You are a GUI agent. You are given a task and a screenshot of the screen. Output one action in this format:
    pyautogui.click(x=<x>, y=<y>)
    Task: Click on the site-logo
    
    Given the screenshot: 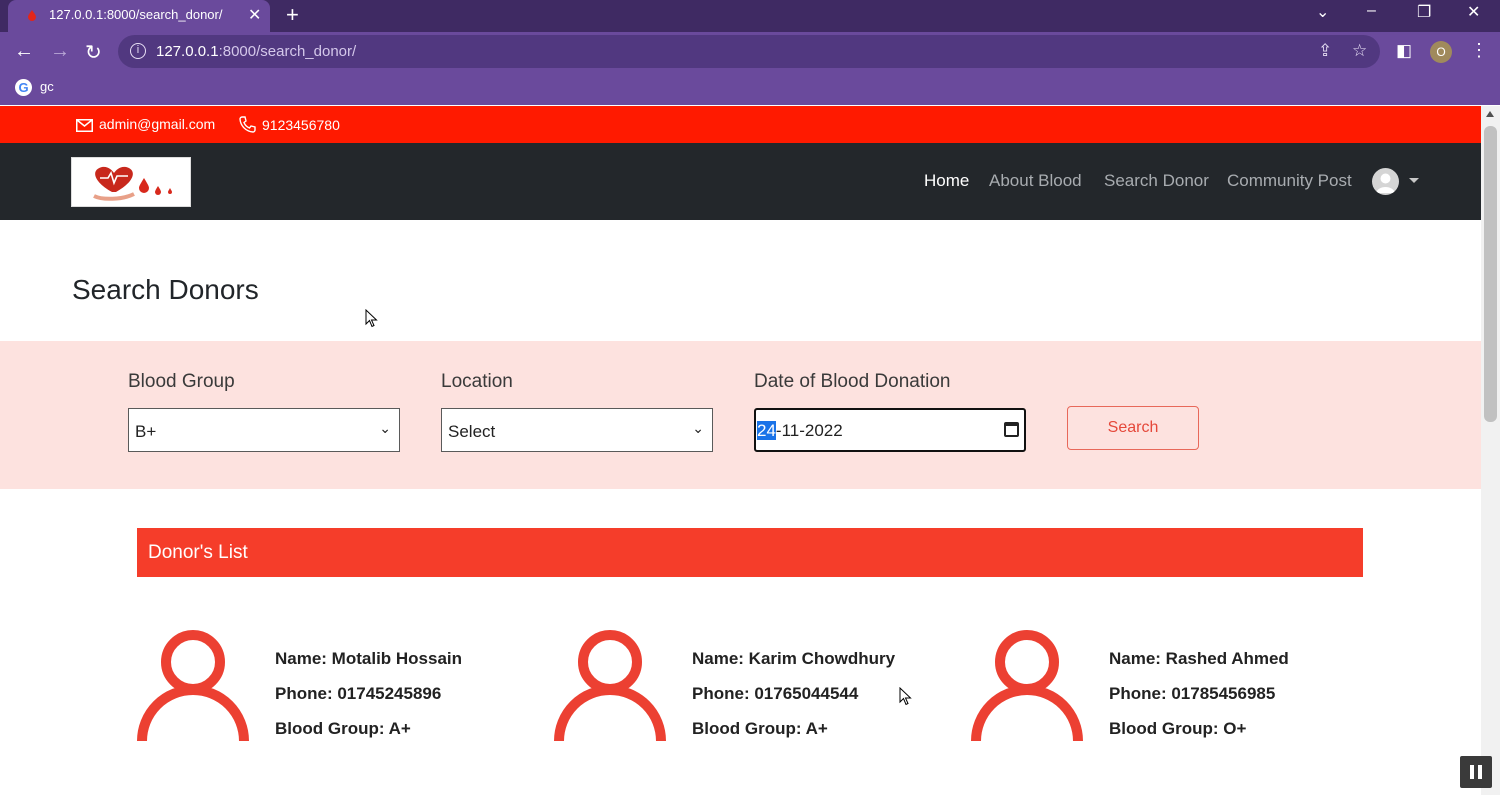 What is the action you would take?
    pyautogui.click(x=131, y=182)
    